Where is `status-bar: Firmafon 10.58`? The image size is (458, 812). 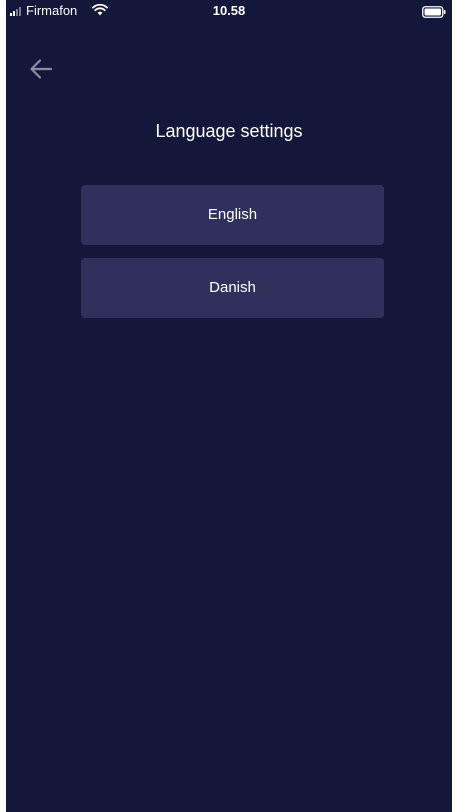 status-bar: Firmafon 10.58 is located at coordinates (229, 11).